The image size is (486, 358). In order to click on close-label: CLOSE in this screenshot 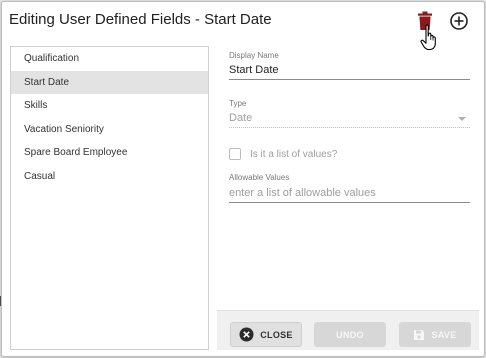, I will do `click(276, 334)`.